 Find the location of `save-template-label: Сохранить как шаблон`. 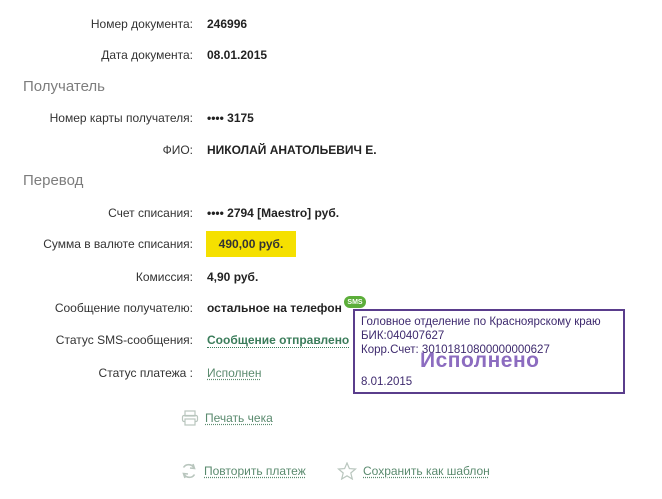

save-template-label: Сохранить как шаблон is located at coordinates (426, 471).